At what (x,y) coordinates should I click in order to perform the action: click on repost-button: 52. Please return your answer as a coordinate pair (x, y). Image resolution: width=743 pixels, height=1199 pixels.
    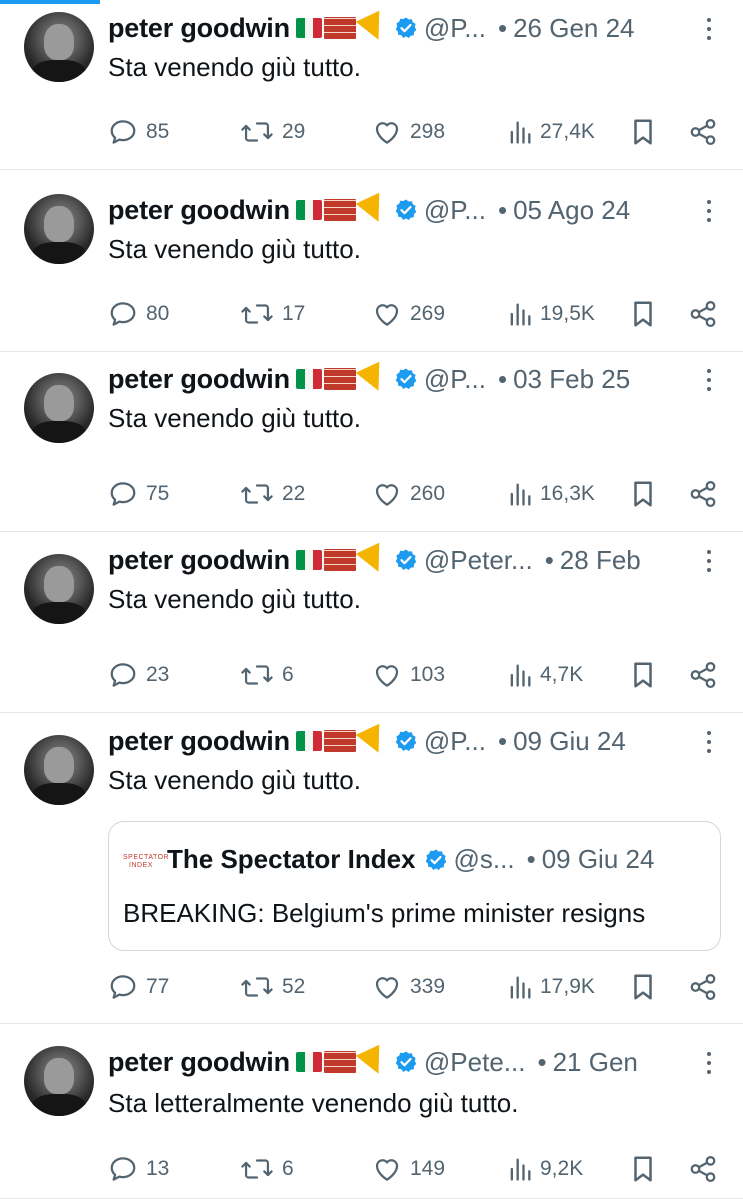
    Looking at the image, I should click on (272, 987).